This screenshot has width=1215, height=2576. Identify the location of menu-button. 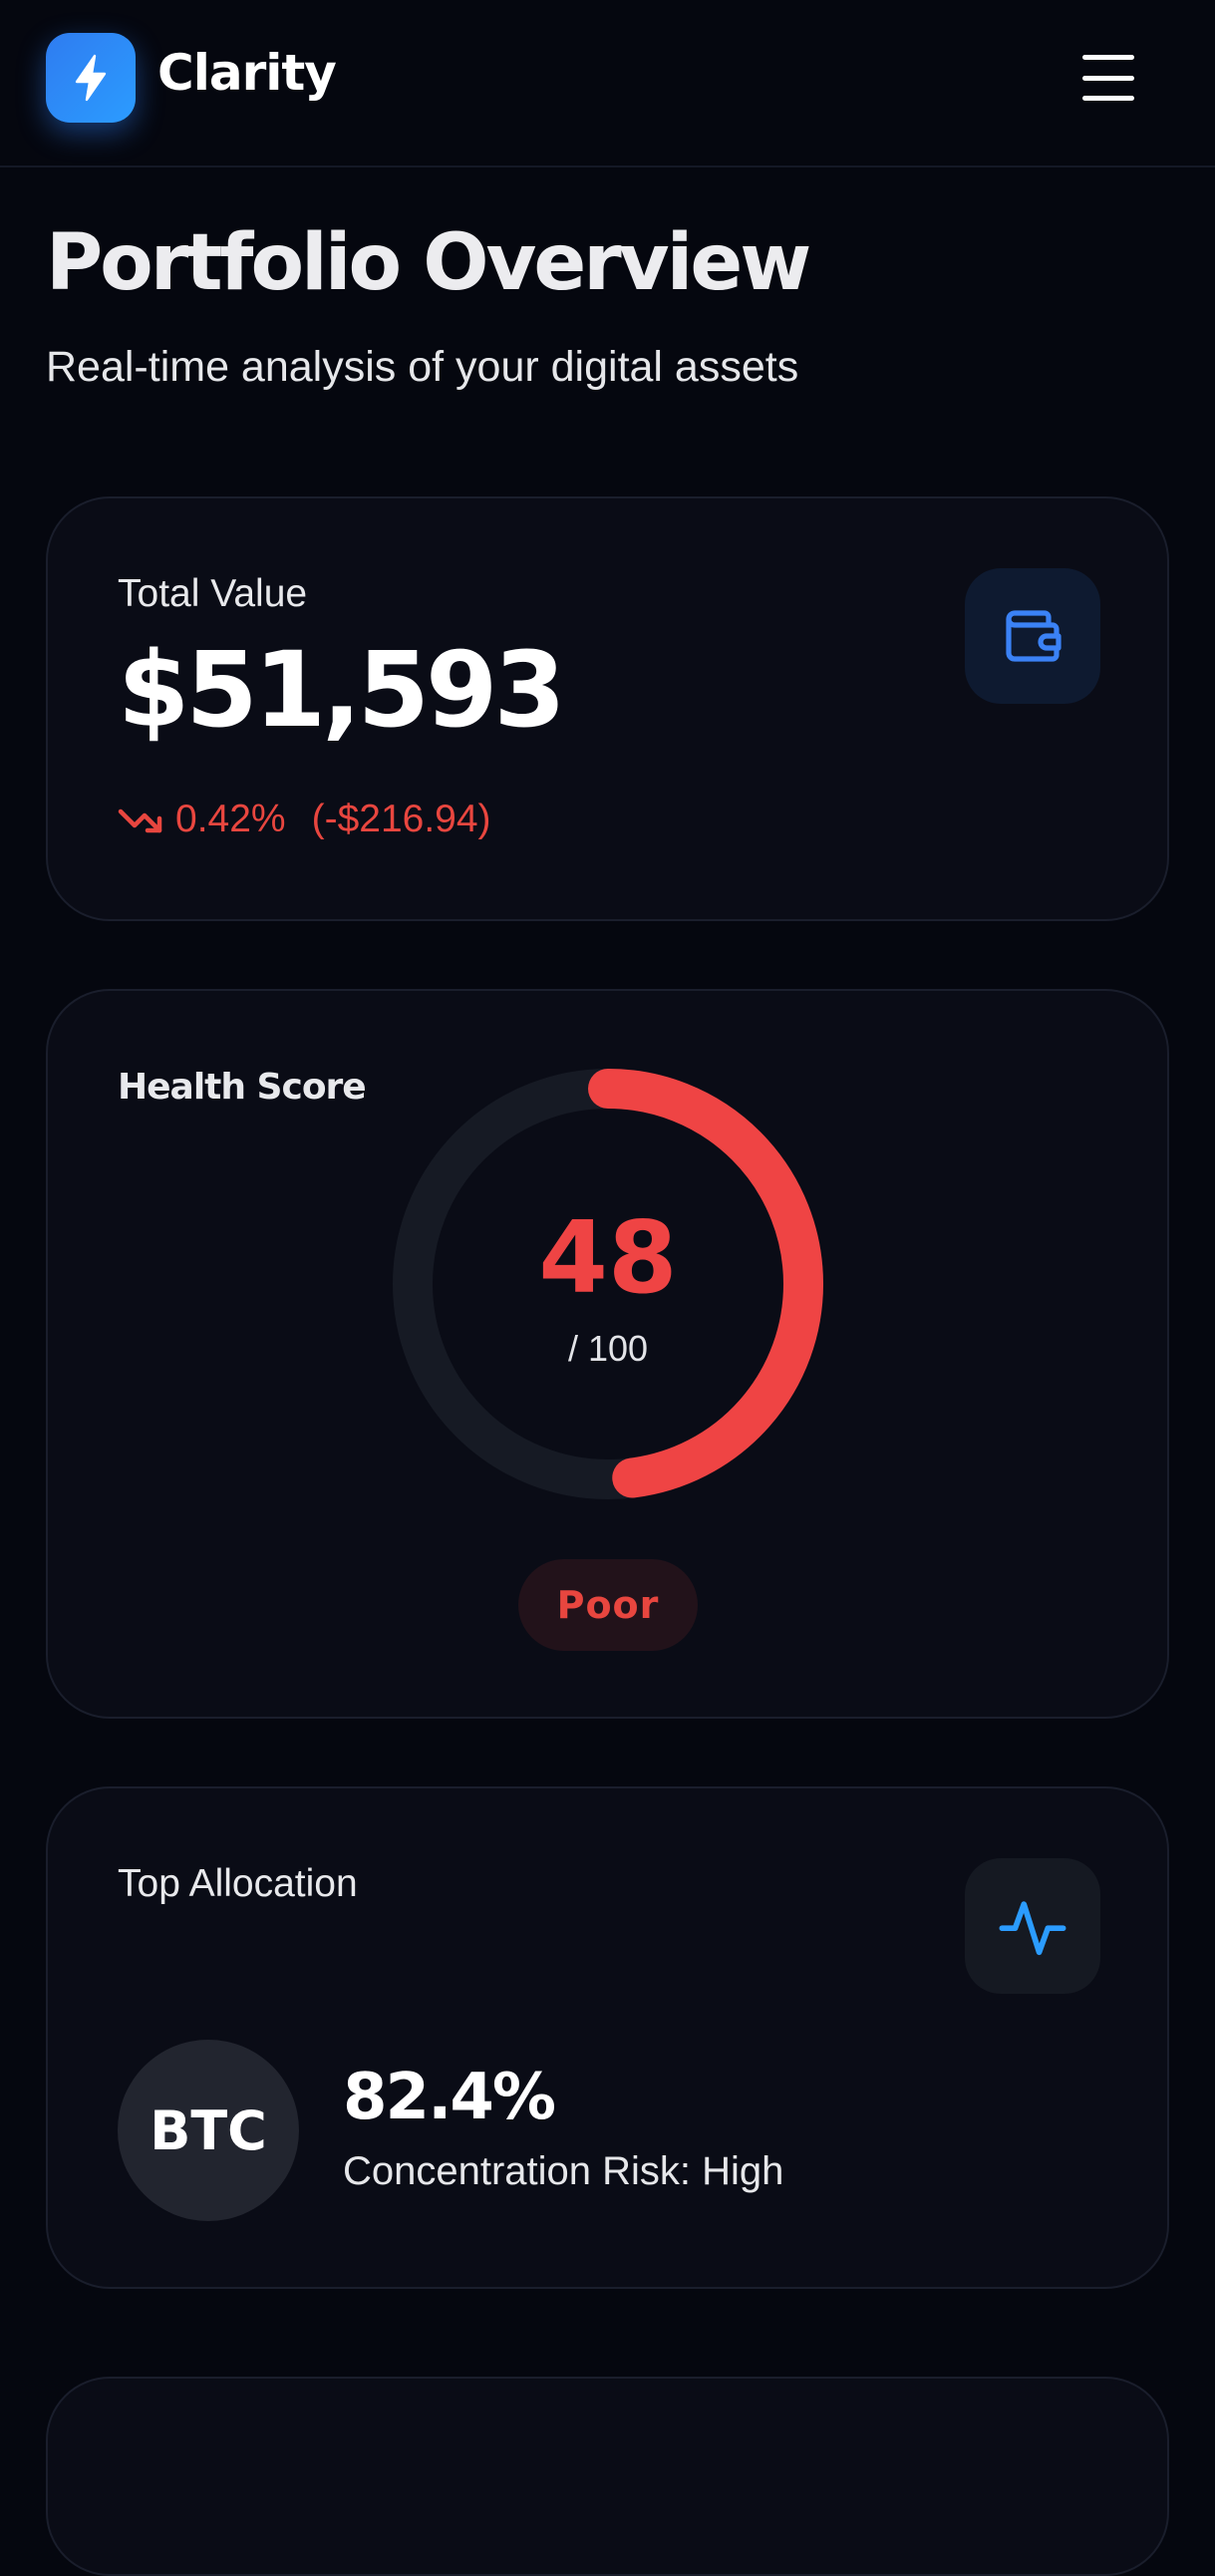
(1108, 78).